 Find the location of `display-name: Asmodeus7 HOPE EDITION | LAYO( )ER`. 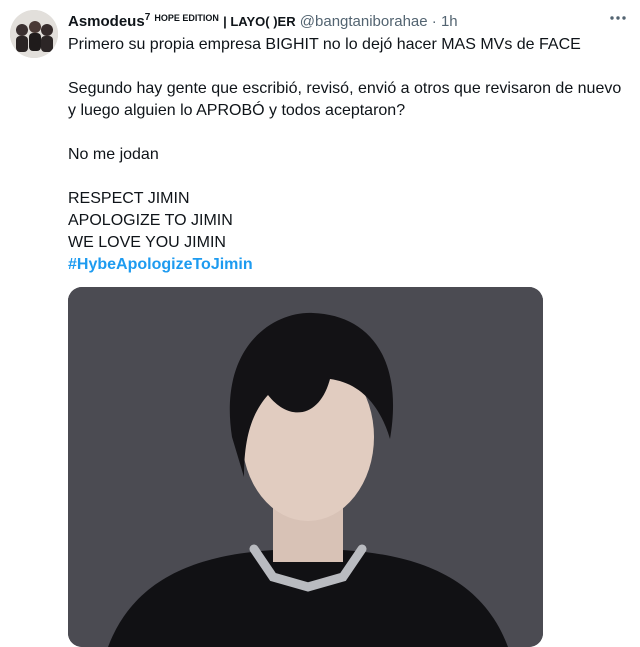

display-name: Asmodeus7 HOPE EDITION | LAYO( )ER is located at coordinates (182, 21).